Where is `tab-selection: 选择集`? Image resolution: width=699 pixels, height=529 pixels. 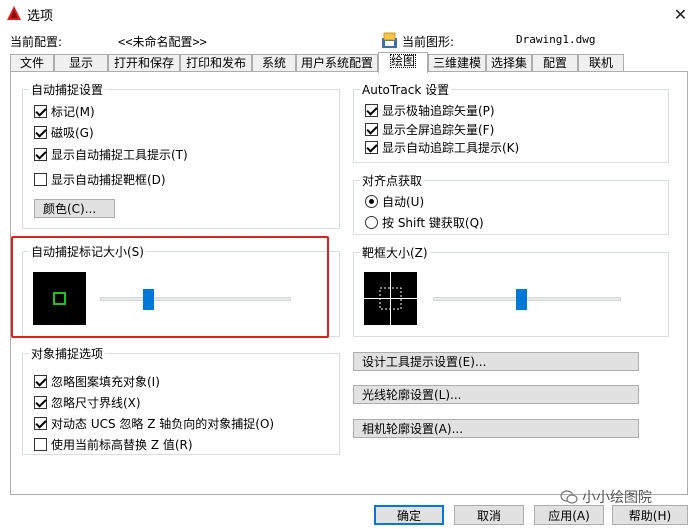 tab-selection: 选择集 is located at coordinates (509, 63).